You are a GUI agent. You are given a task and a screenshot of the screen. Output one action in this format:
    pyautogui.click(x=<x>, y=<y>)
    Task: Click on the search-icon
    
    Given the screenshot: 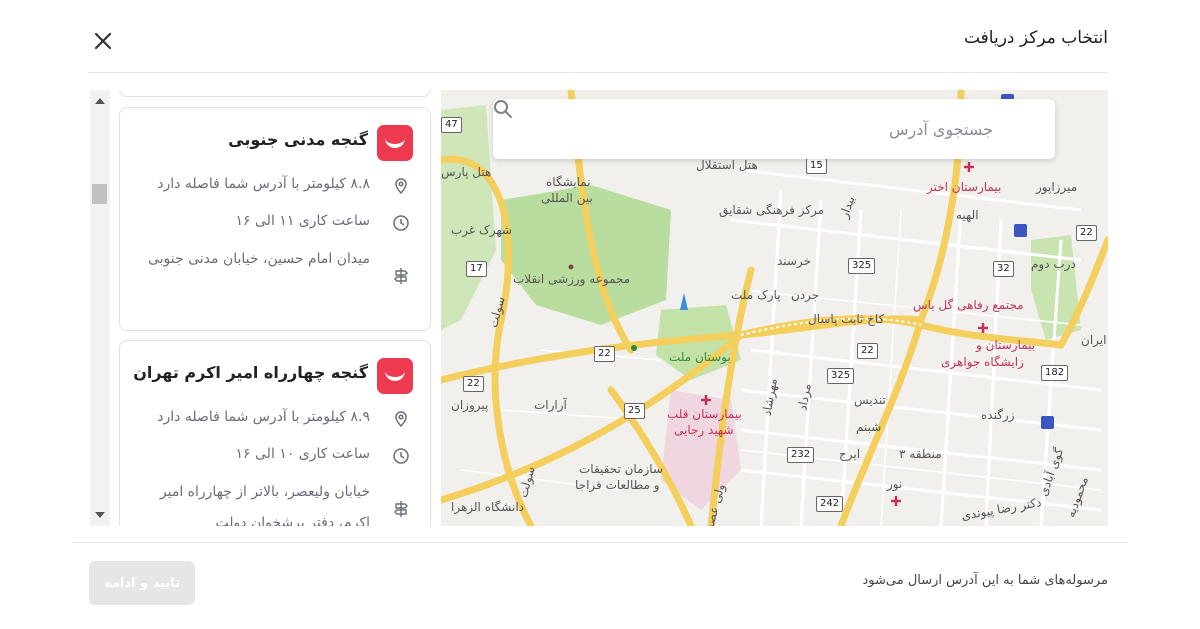 What is the action you would take?
    pyautogui.click(x=503, y=109)
    